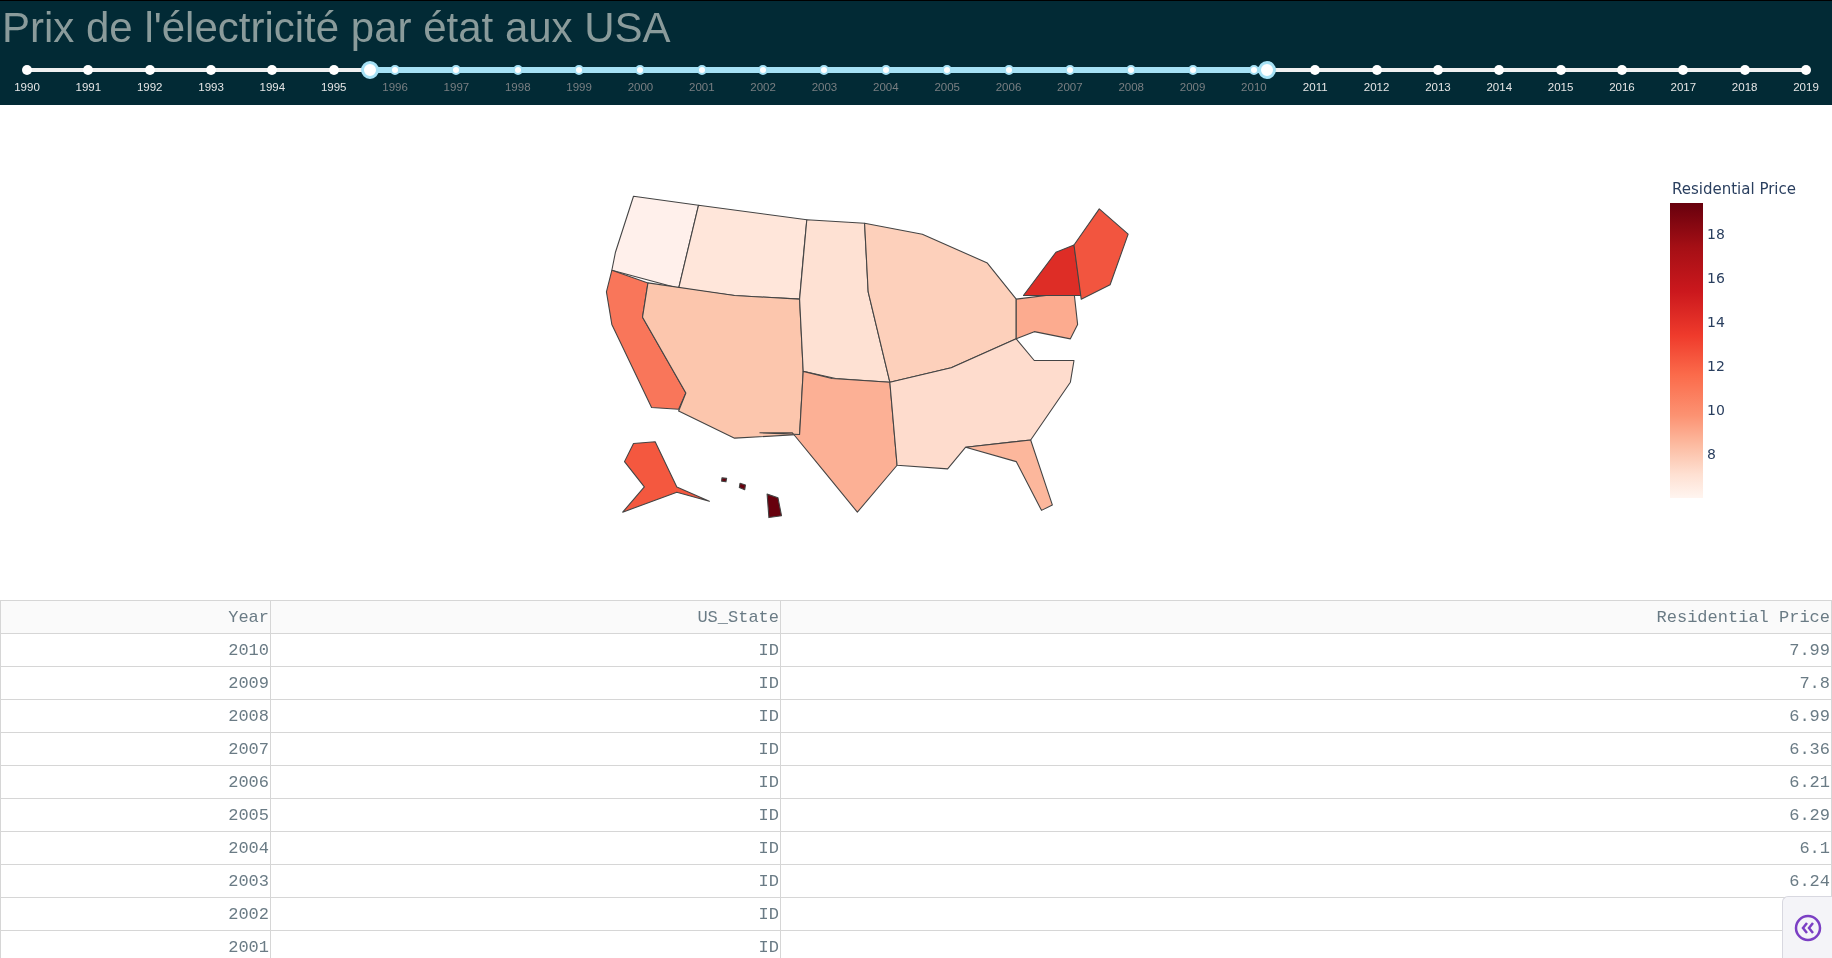  Describe the element at coordinates (1131, 87) in the screenshot. I see `year-label: 2008` at that location.